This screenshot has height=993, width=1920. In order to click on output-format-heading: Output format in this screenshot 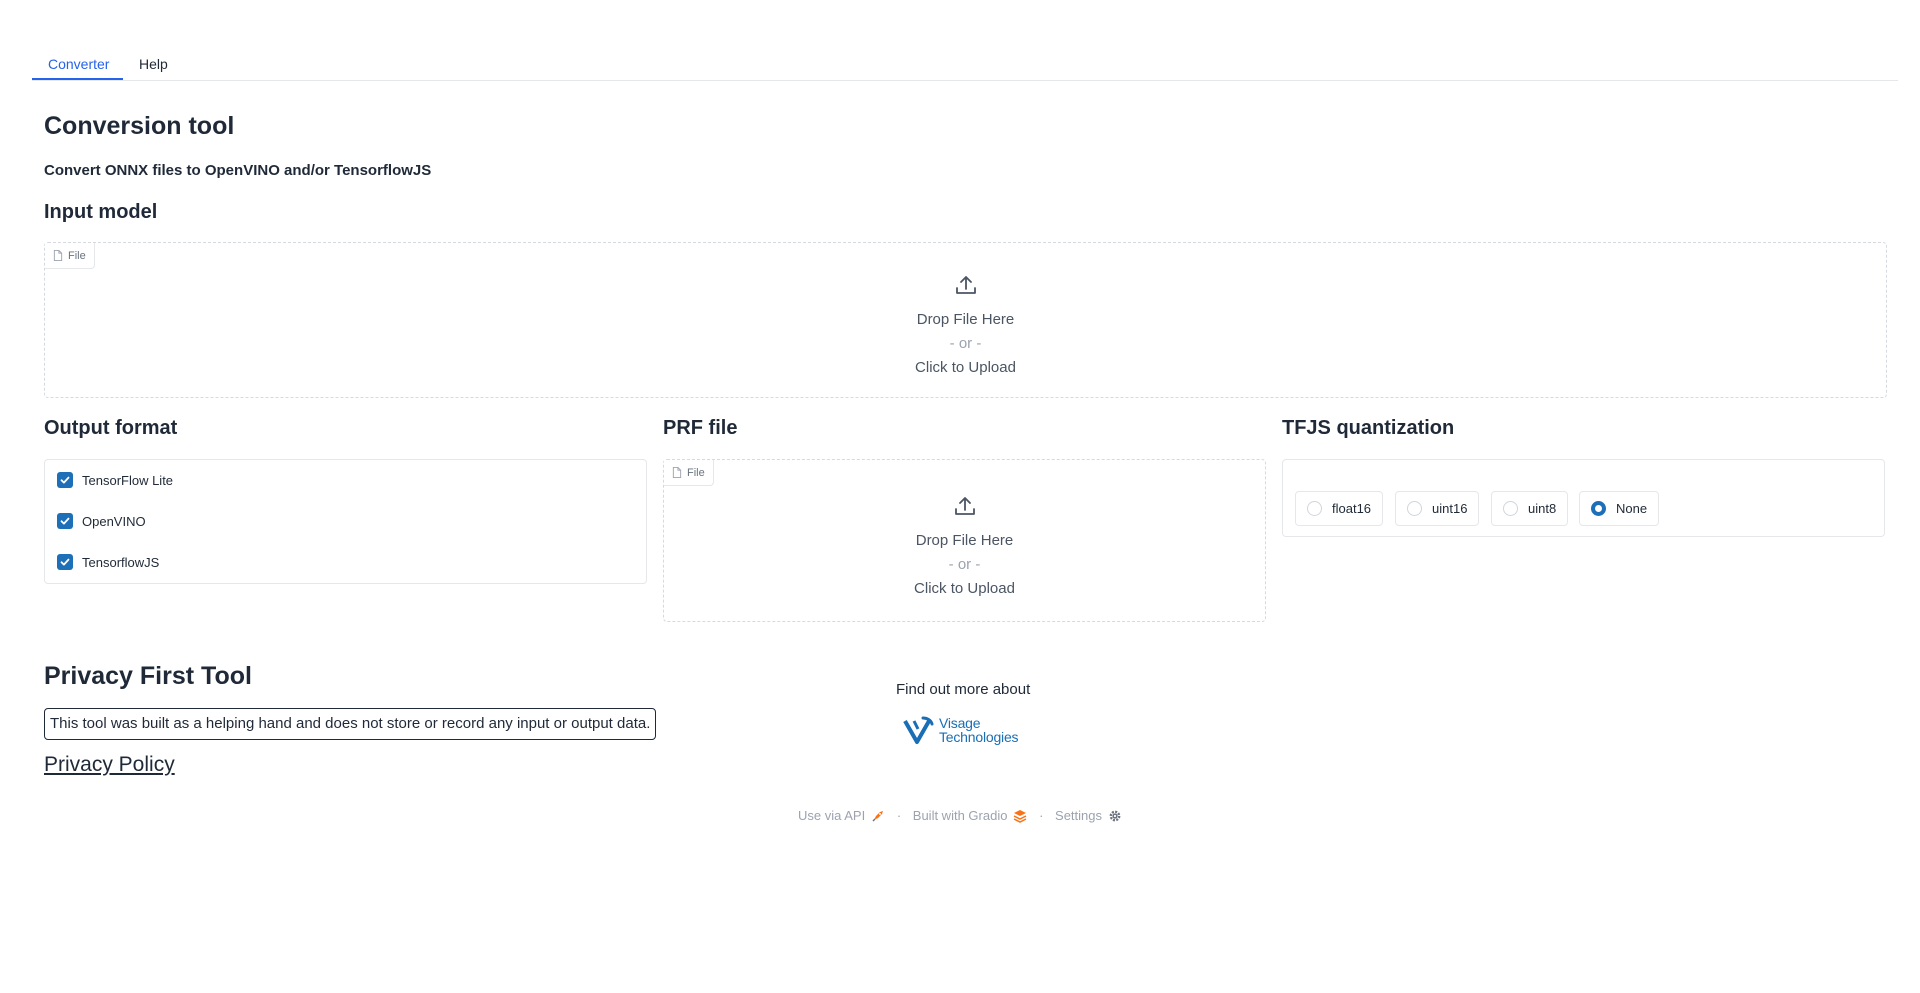, I will do `click(111, 428)`.